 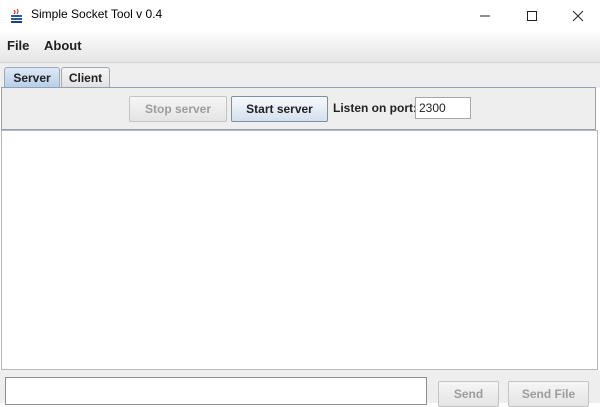 I want to click on java-cup-icon, so click(x=16, y=15).